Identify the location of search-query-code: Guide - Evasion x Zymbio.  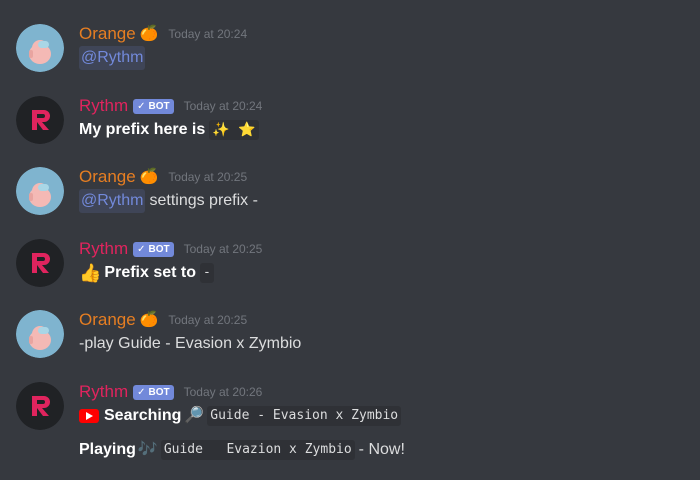
(304, 416).